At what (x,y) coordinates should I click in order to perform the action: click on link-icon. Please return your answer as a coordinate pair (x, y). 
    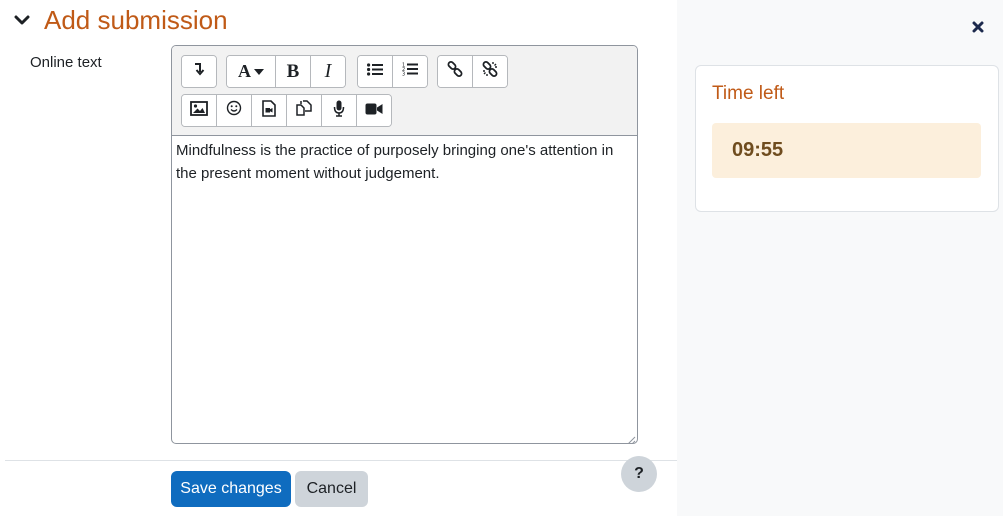
    Looking at the image, I should click on (455, 71).